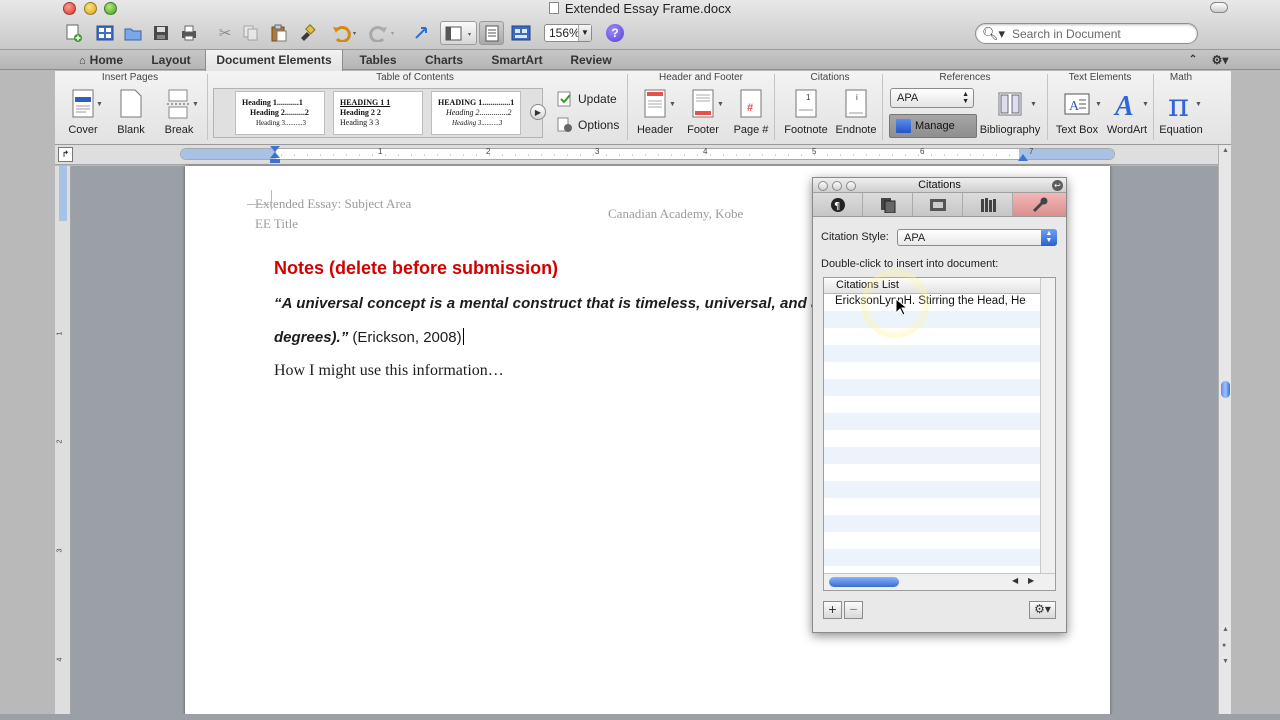 This screenshot has height=720, width=1280. Describe the element at coordinates (101, 60) in the screenshot. I see `tab-home: ⌂ Home` at that location.